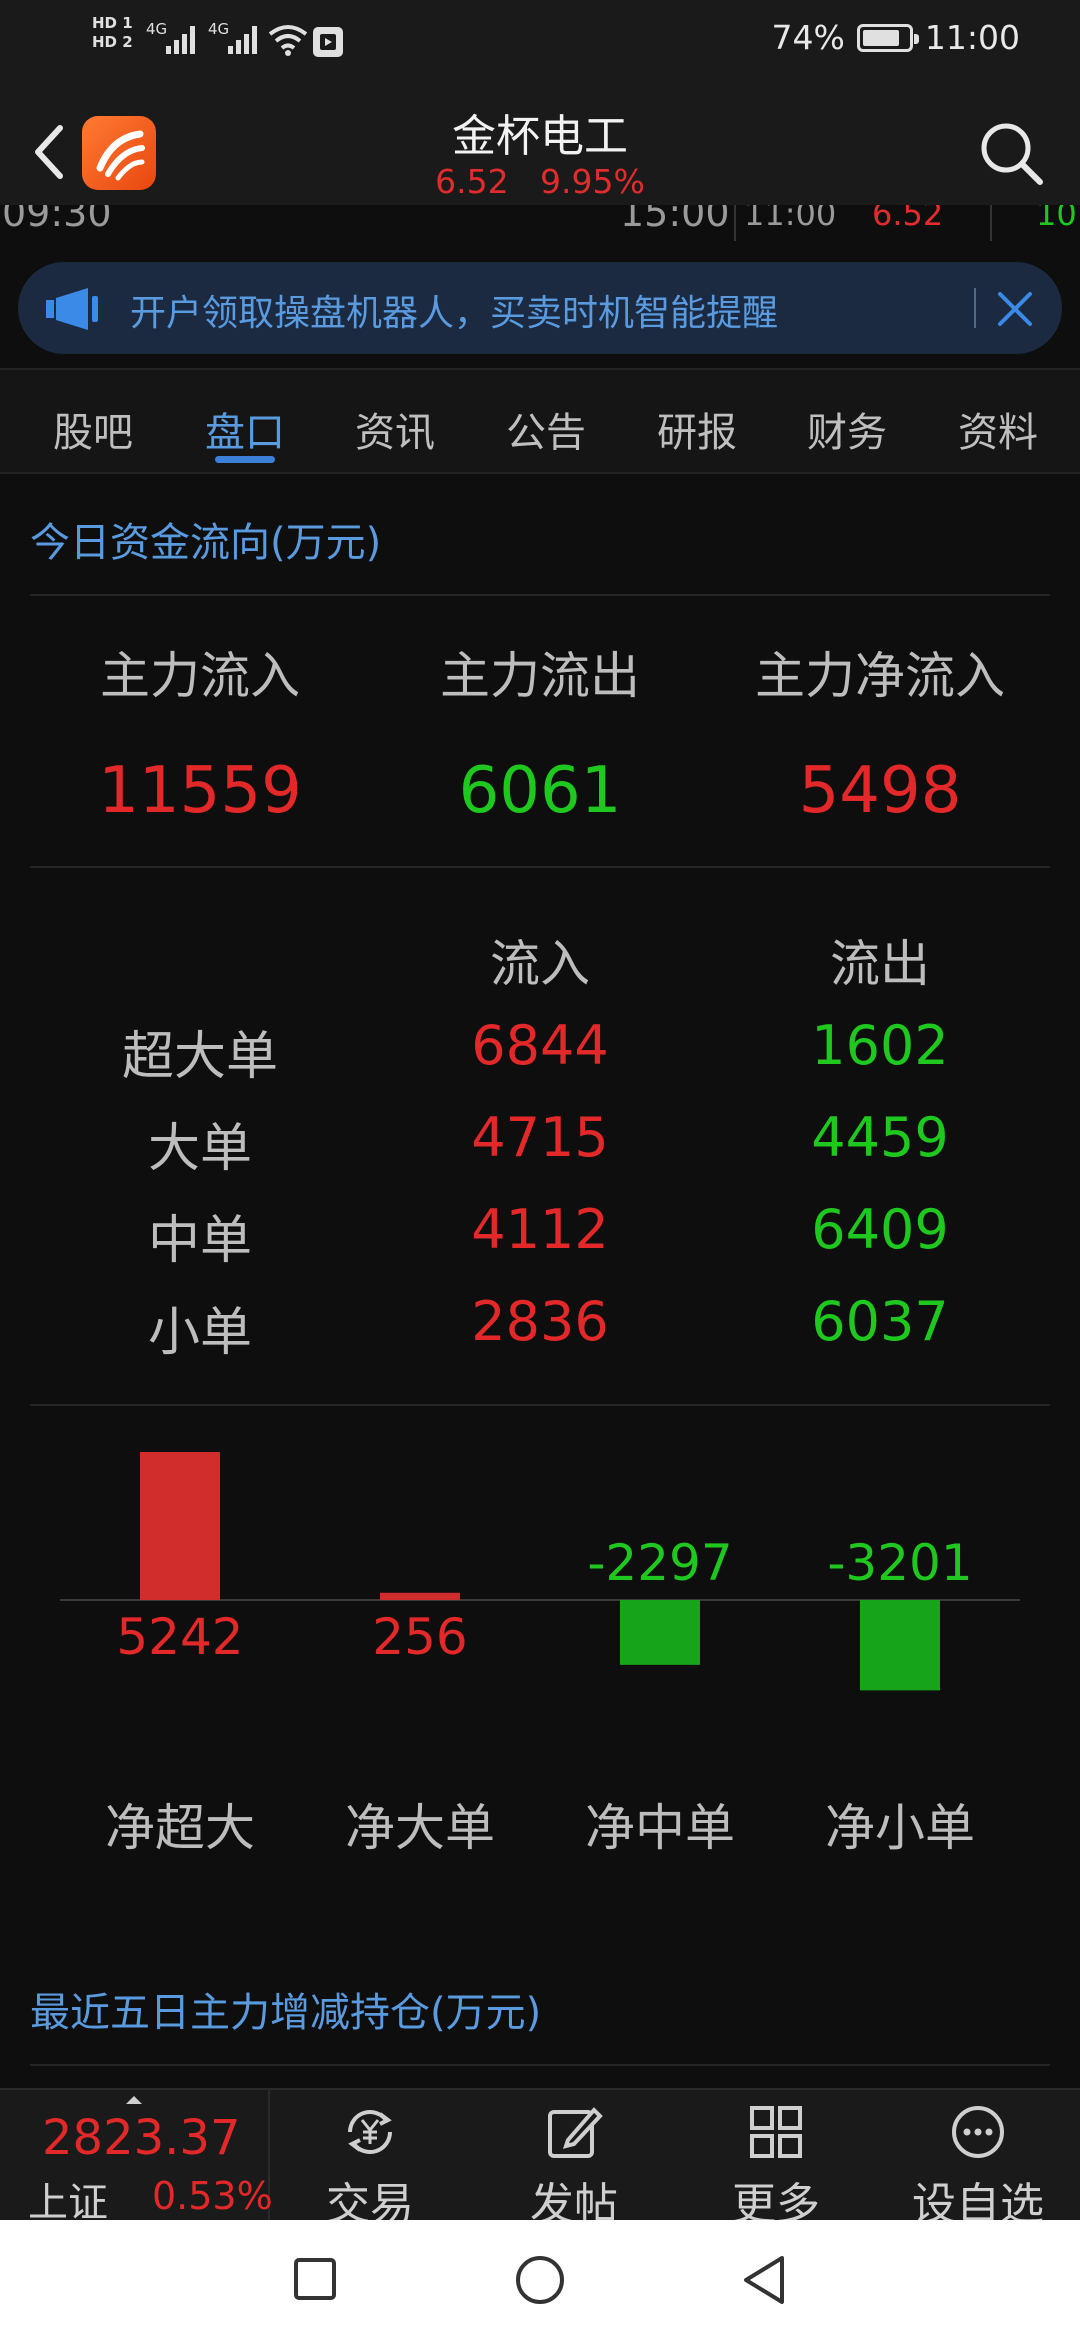 The width and height of the screenshot is (1080, 2340). I want to click on ticker-time: 09:30, so click(57, 220).